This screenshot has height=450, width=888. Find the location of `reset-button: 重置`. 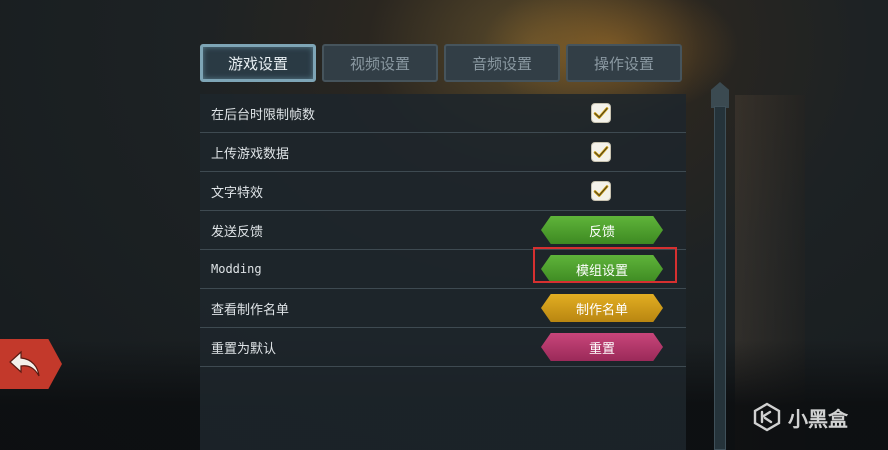

reset-button: 重置 is located at coordinates (602, 347).